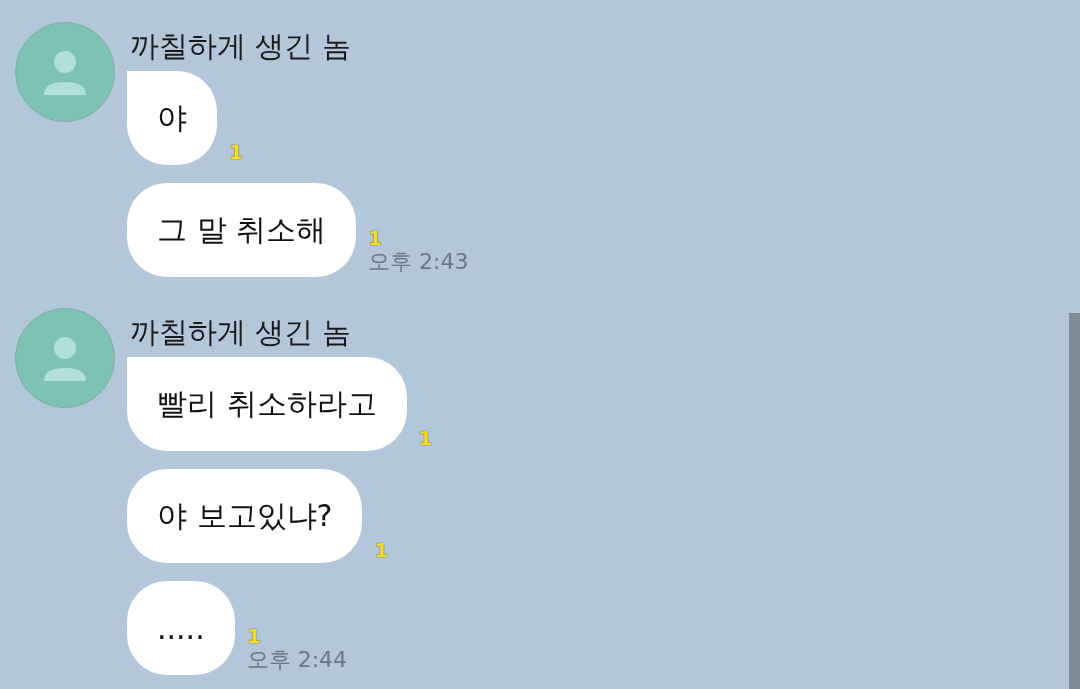 The height and width of the screenshot is (689, 1080). I want to click on message-bubble: 빨리 취소하라고, so click(267, 404).